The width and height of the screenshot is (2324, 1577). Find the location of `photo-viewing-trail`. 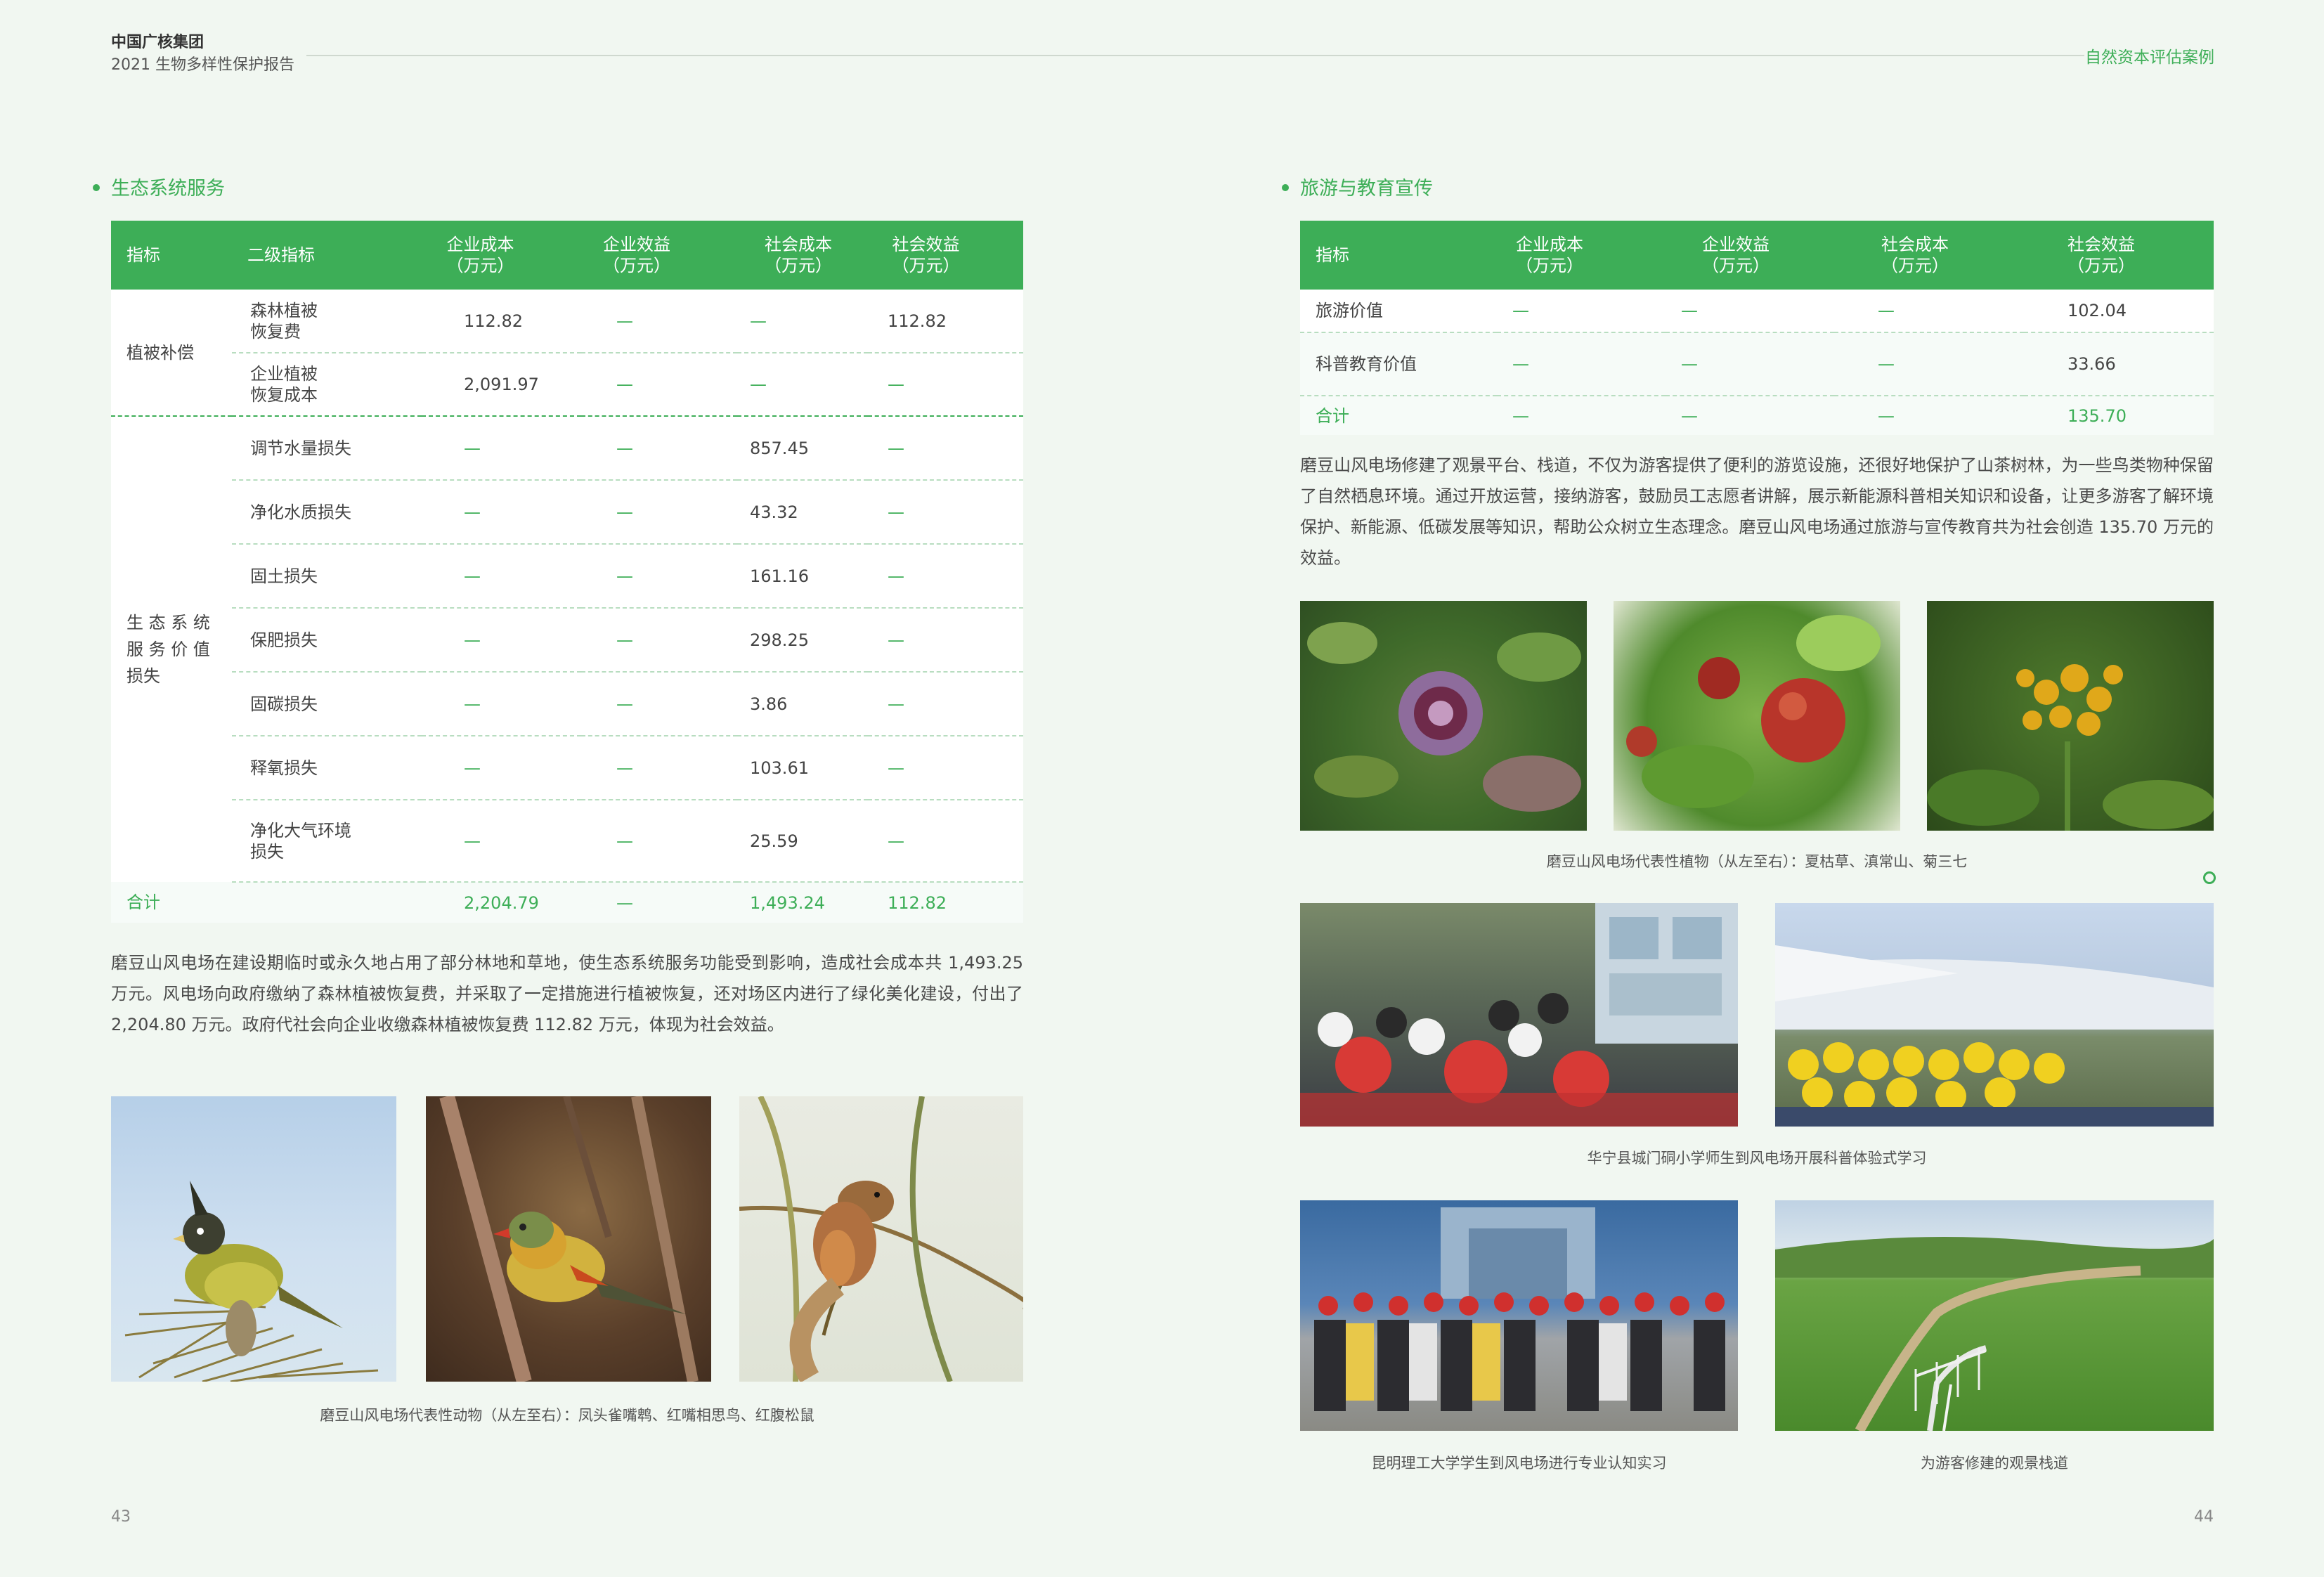

photo-viewing-trail is located at coordinates (1995, 1315).